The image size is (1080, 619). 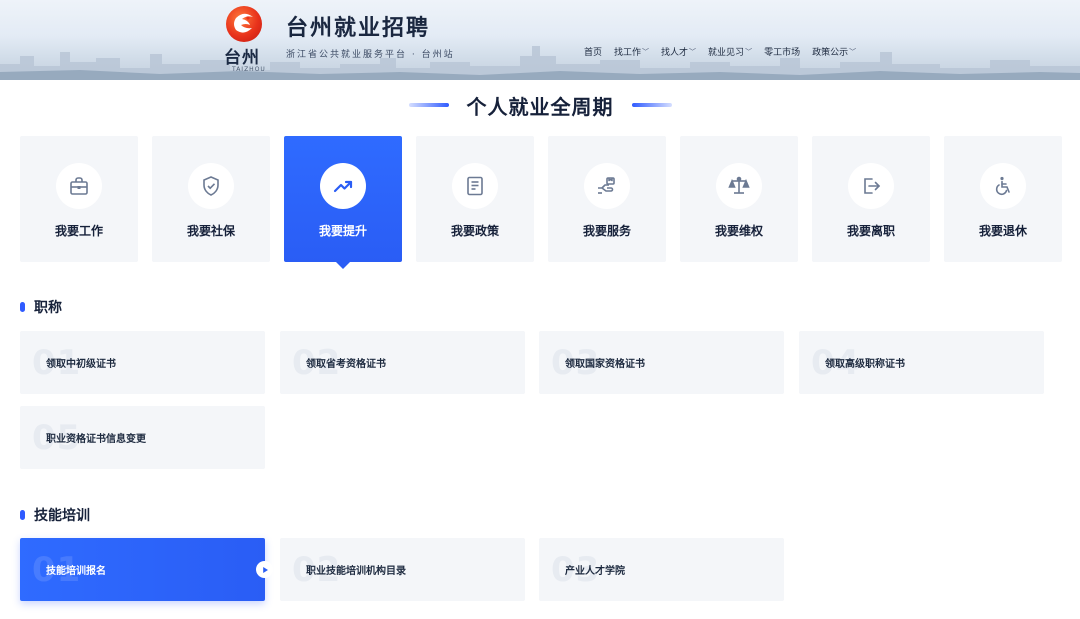 I want to click on tile-training-registration: 01 技能培训报名, so click(x=146, y=569).